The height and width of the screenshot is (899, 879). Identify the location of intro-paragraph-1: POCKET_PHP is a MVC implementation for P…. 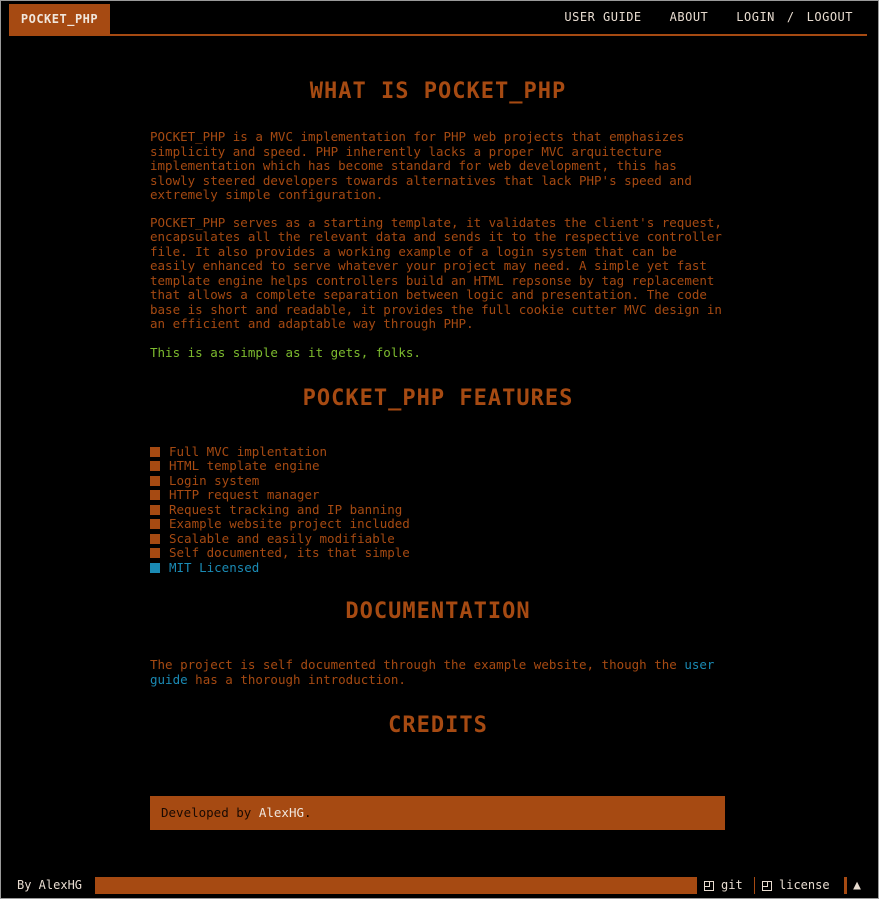
(421, 165).